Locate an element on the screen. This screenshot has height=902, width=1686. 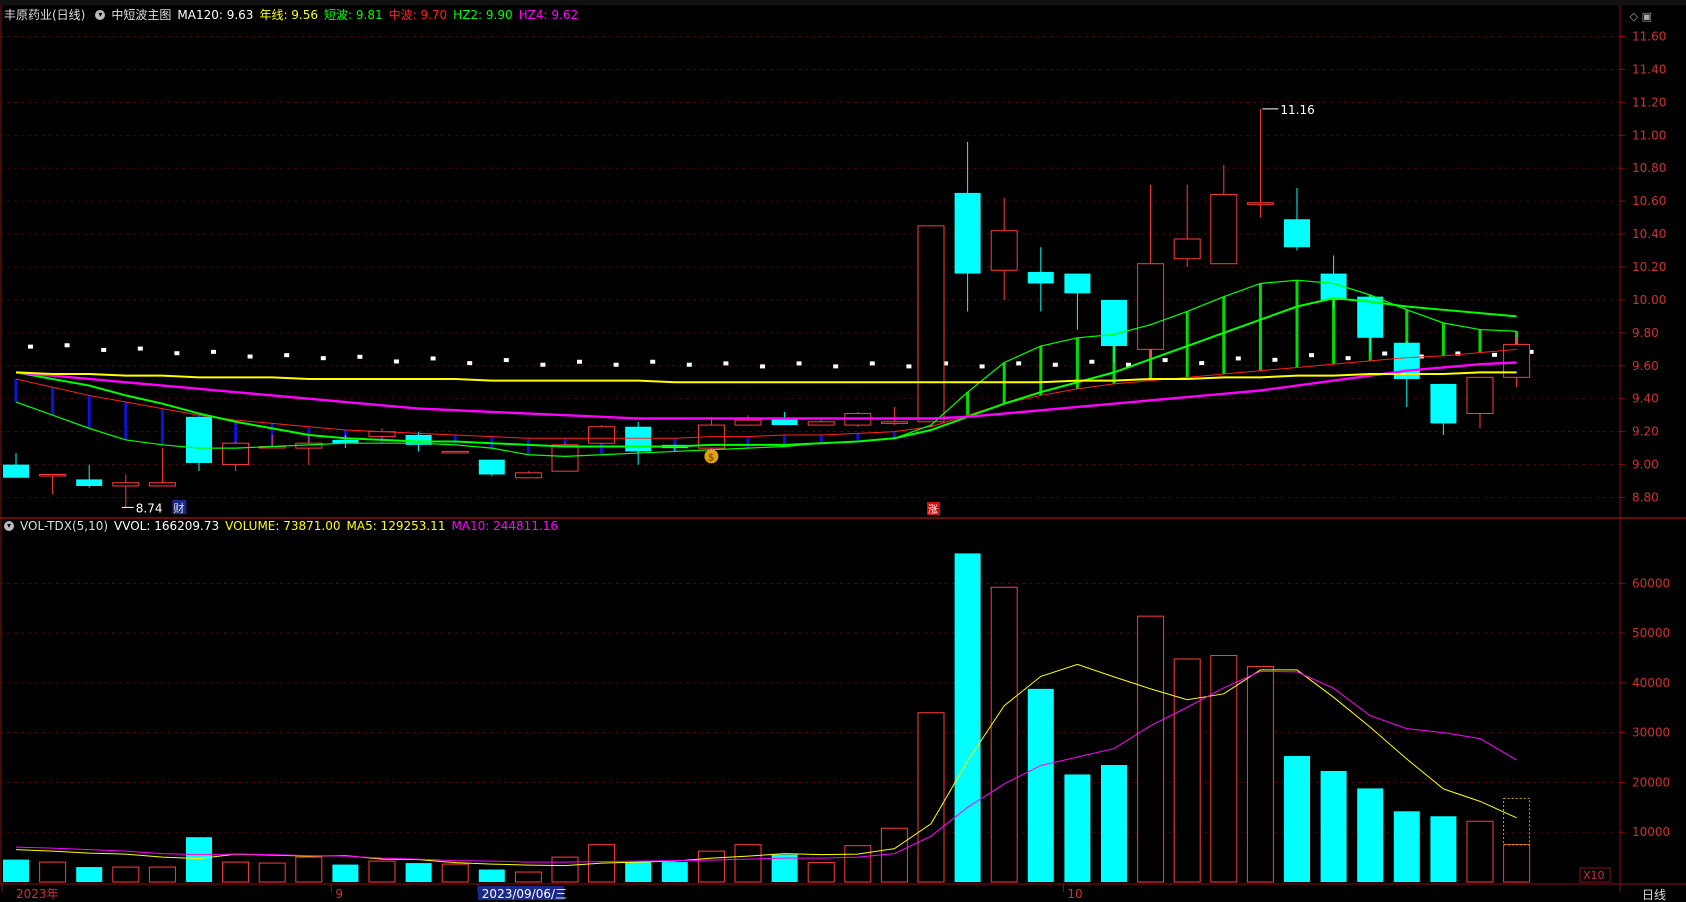
price-tick-label: 10.60 is located at coordinates (1649, 201).